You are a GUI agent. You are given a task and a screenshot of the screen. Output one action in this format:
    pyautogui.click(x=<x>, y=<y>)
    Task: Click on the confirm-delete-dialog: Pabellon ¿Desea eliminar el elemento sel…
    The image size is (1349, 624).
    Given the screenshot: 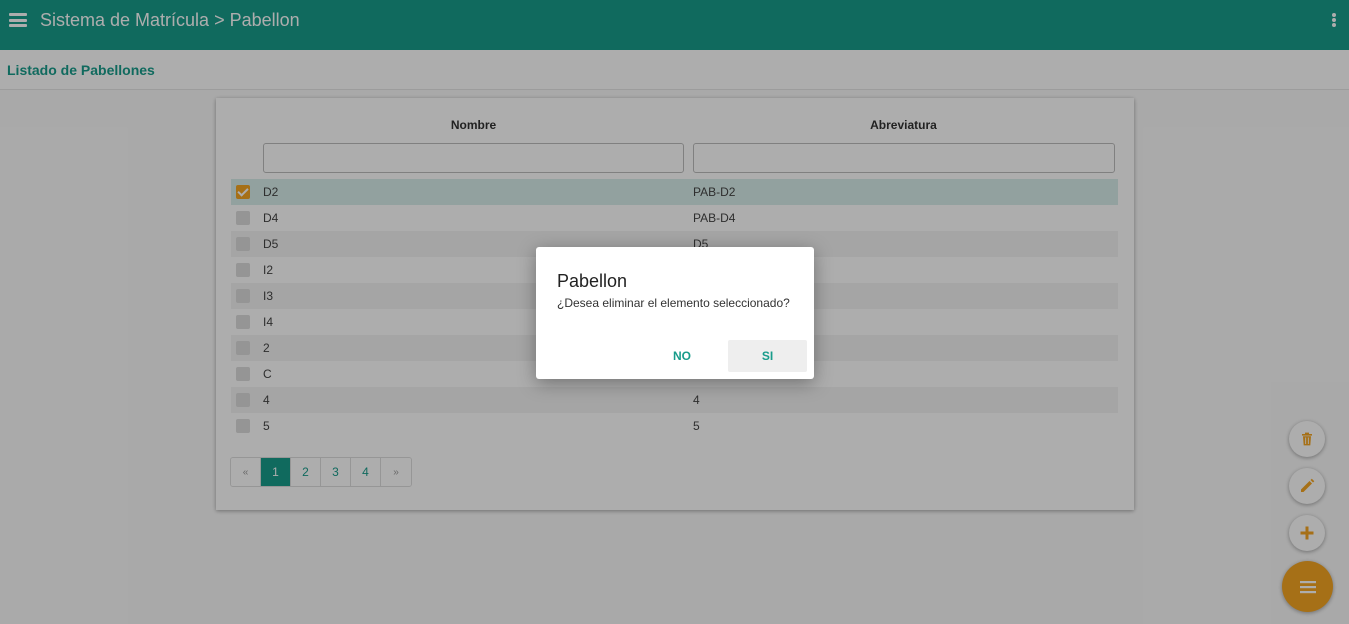 What is the action you would take?
    pyautogui.click(x=675, y=313)
    